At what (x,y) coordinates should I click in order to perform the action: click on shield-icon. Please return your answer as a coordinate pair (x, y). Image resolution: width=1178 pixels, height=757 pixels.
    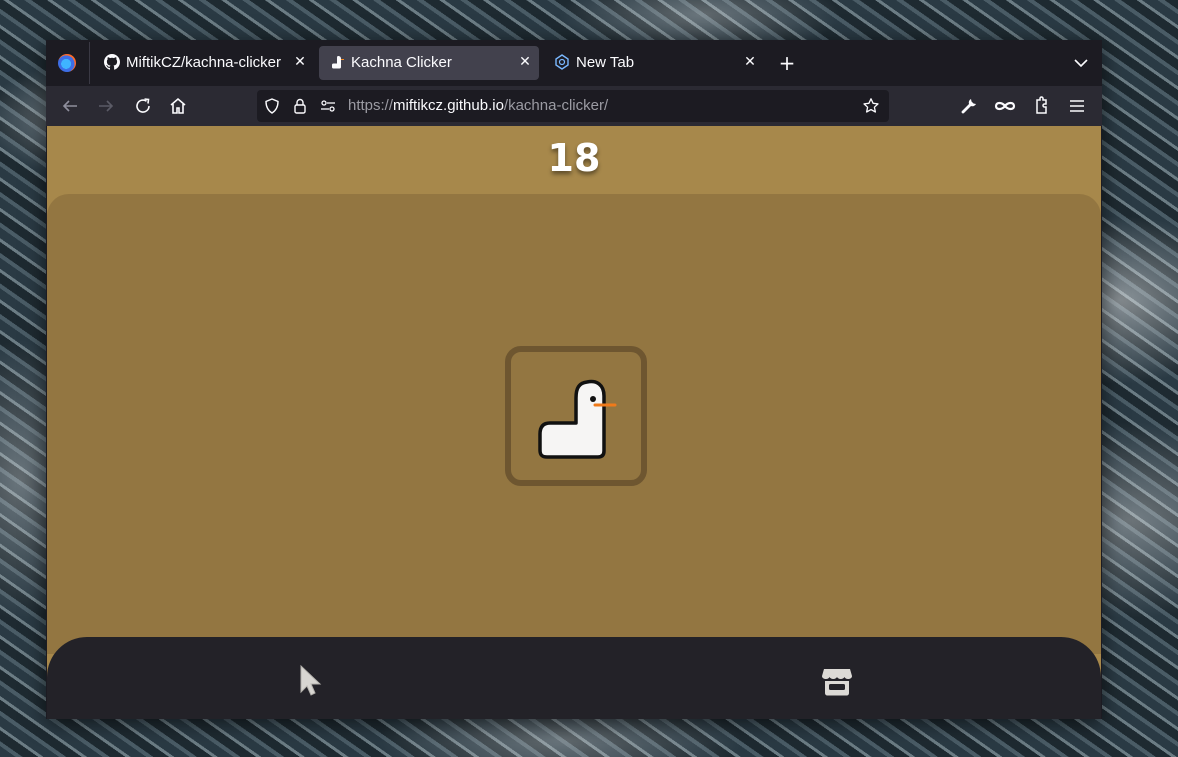
    Looking at the image, I should click on (272, 106).